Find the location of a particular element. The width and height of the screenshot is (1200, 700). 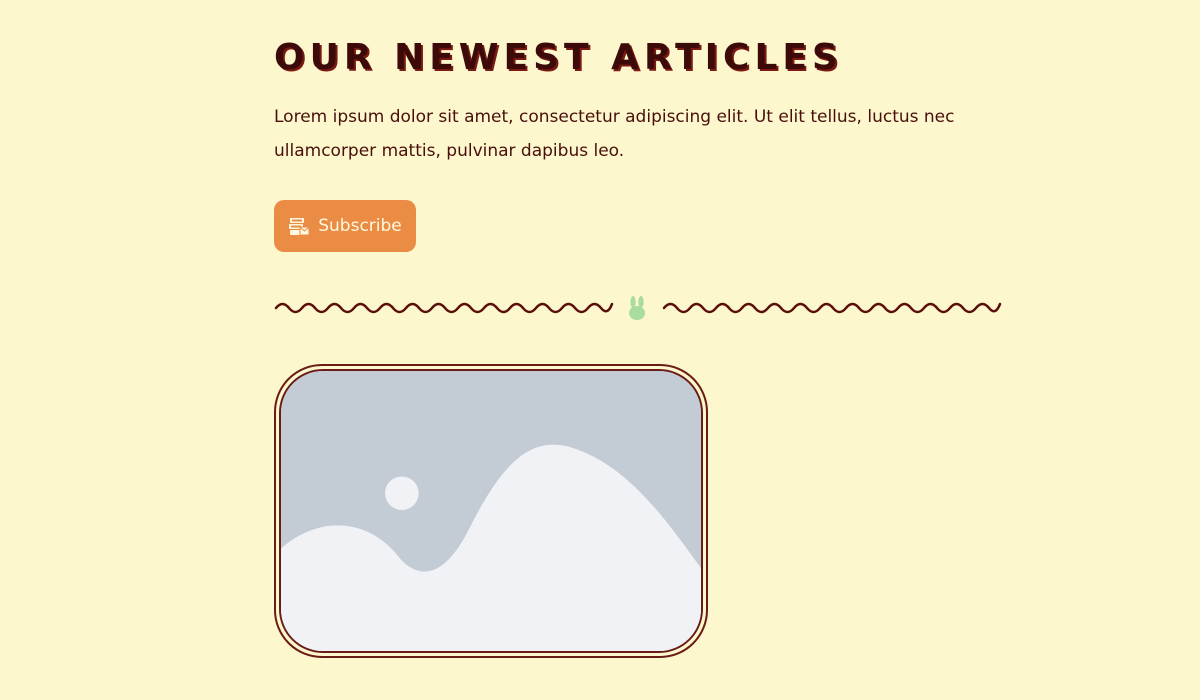

subscribe-button-label: Subscribe is located at coordinates (360, 226).